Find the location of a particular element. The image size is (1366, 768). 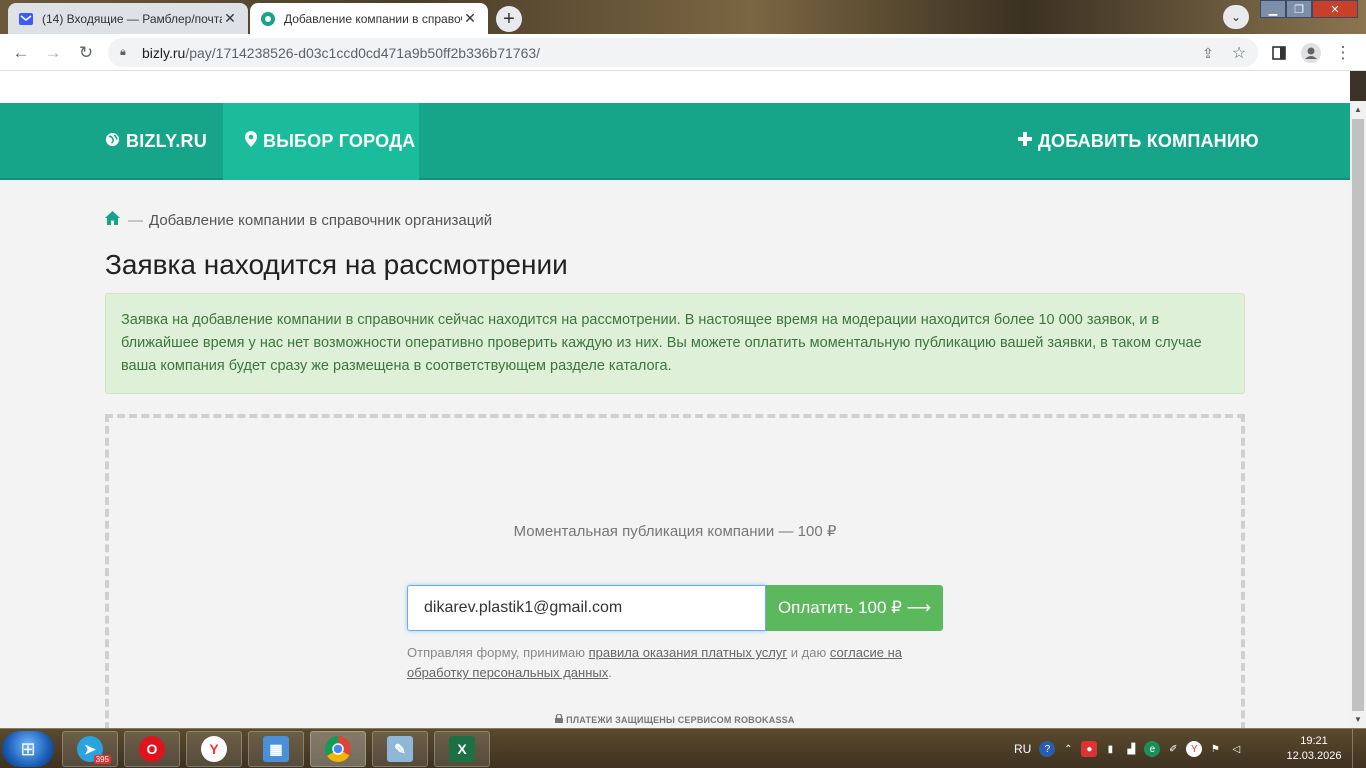

page-top-spacer is located at coordinates (675, 87).